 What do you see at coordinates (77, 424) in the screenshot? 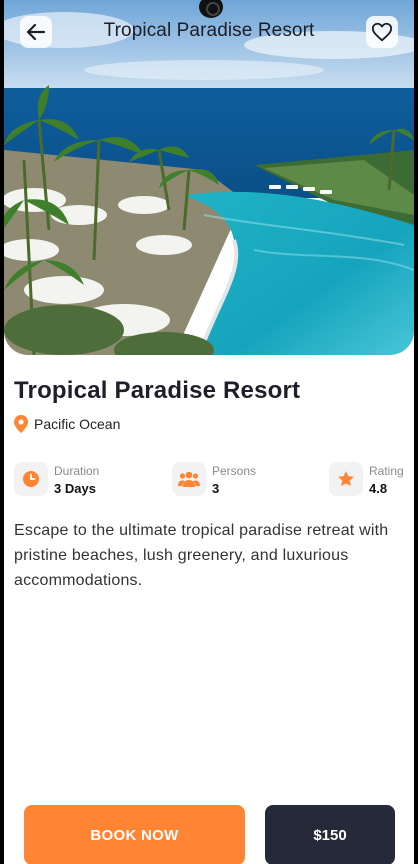
I see `location-label: Pacific Ocean` at bounding box center [77, 424].